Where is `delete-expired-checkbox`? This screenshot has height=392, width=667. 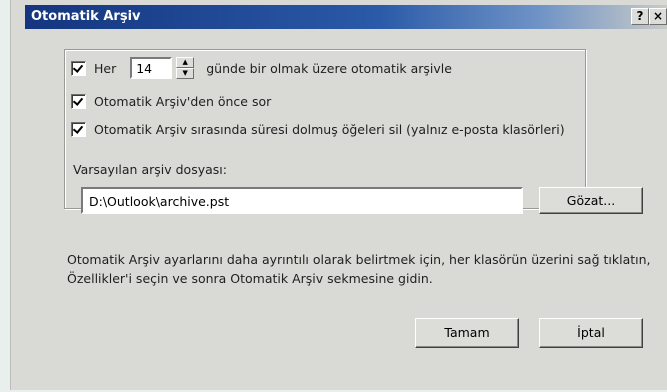
delete-expired-checkbox is located at coordinates (78, 129).